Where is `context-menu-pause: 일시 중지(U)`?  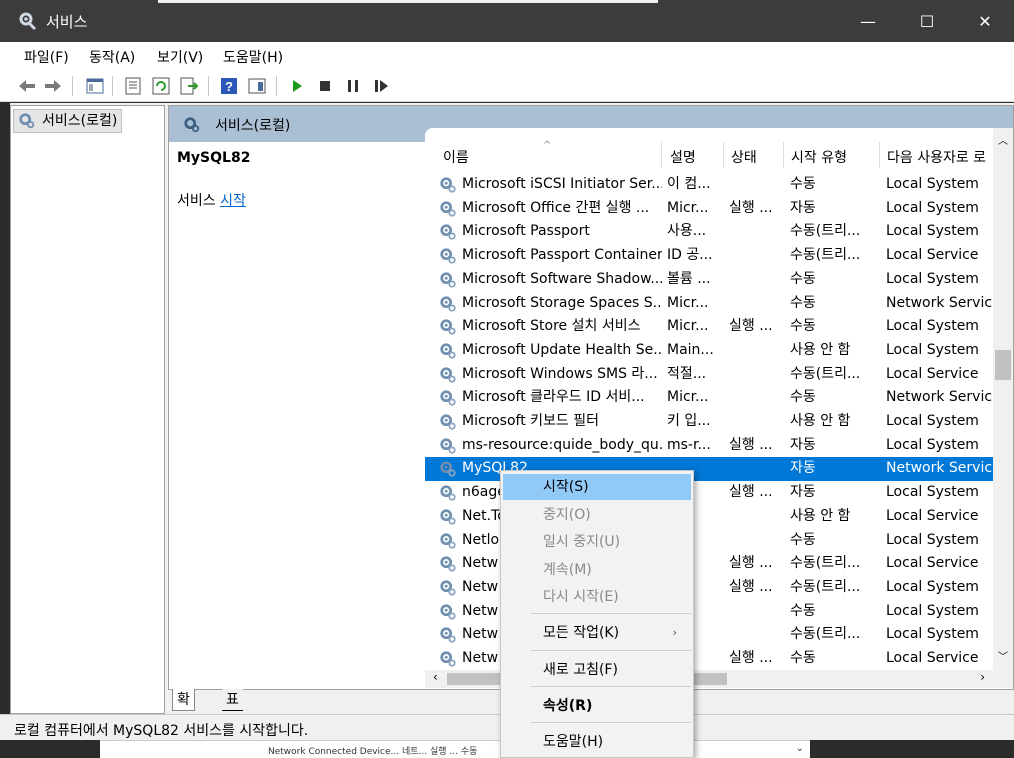
context-menu-pause: 일시 중지(U) is located at coordinates (597, 542).